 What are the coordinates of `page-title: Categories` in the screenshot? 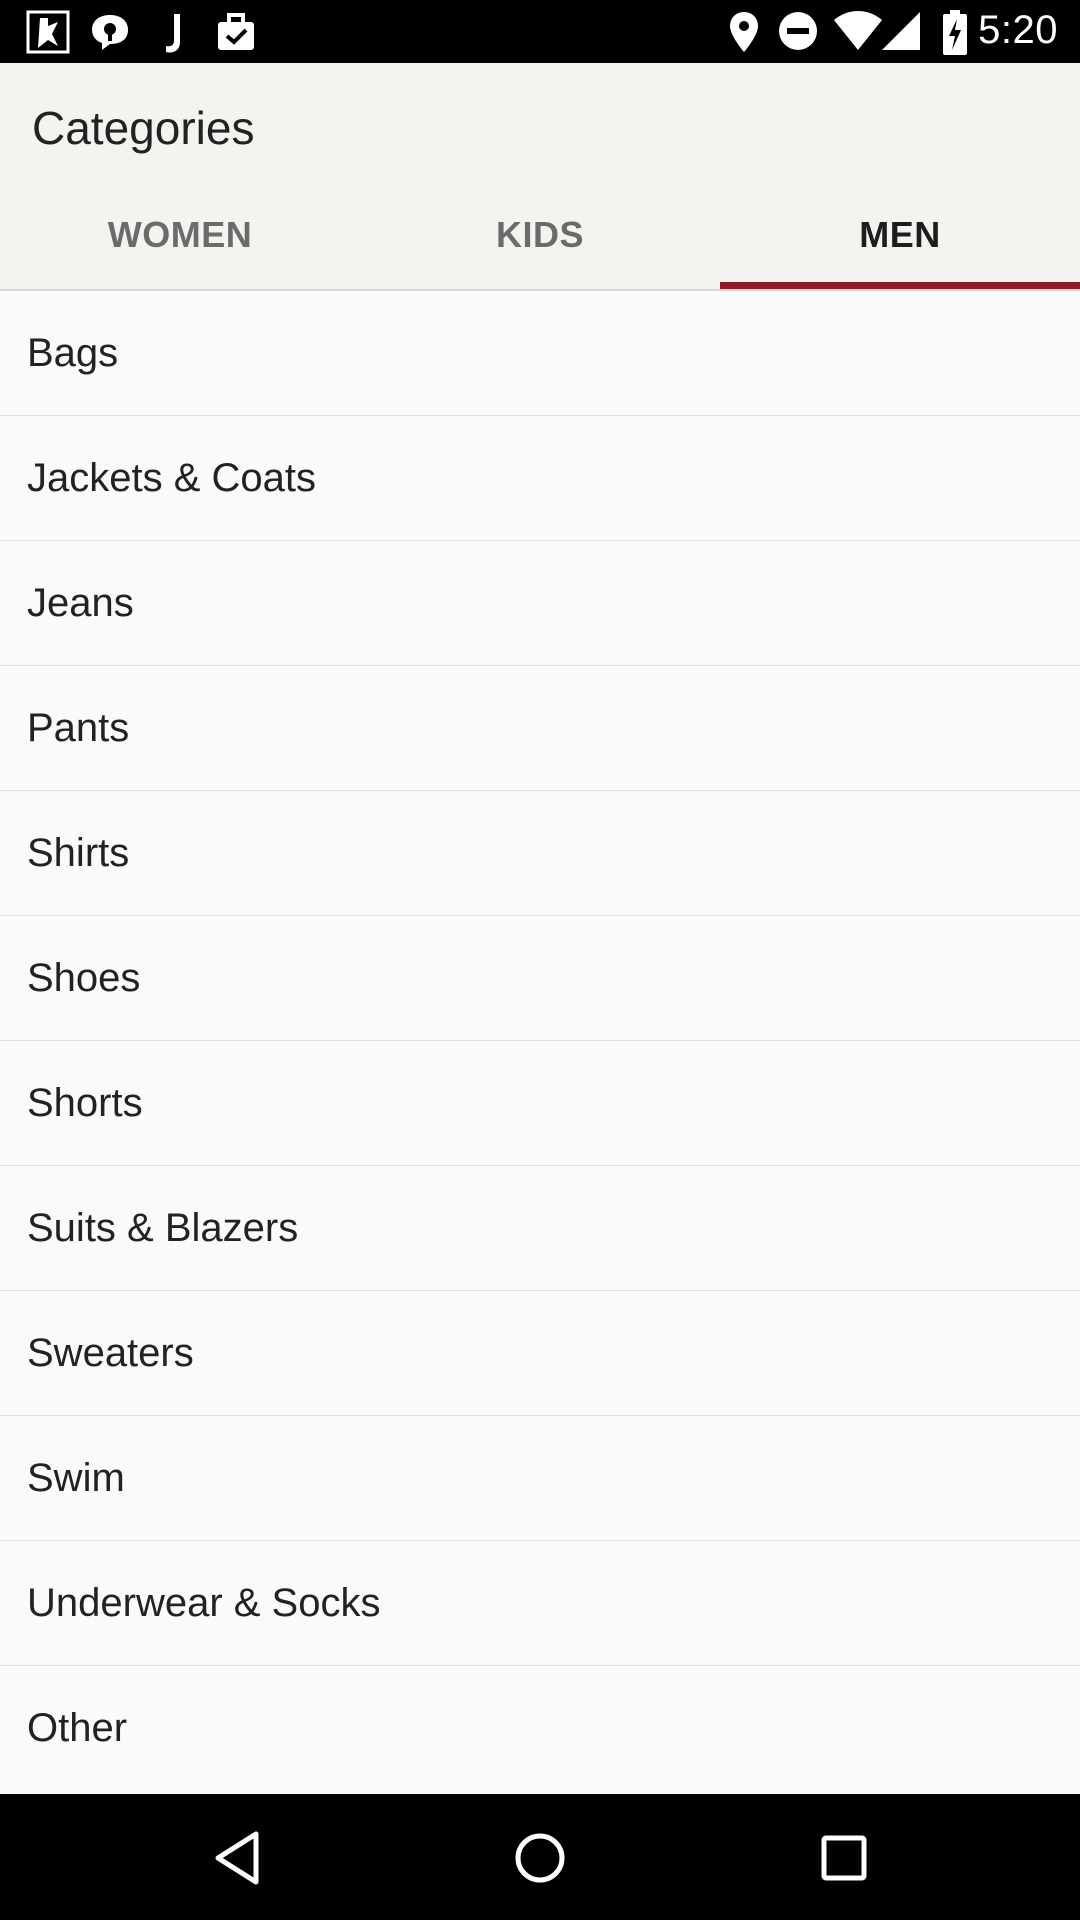 It's located at (143, 128).